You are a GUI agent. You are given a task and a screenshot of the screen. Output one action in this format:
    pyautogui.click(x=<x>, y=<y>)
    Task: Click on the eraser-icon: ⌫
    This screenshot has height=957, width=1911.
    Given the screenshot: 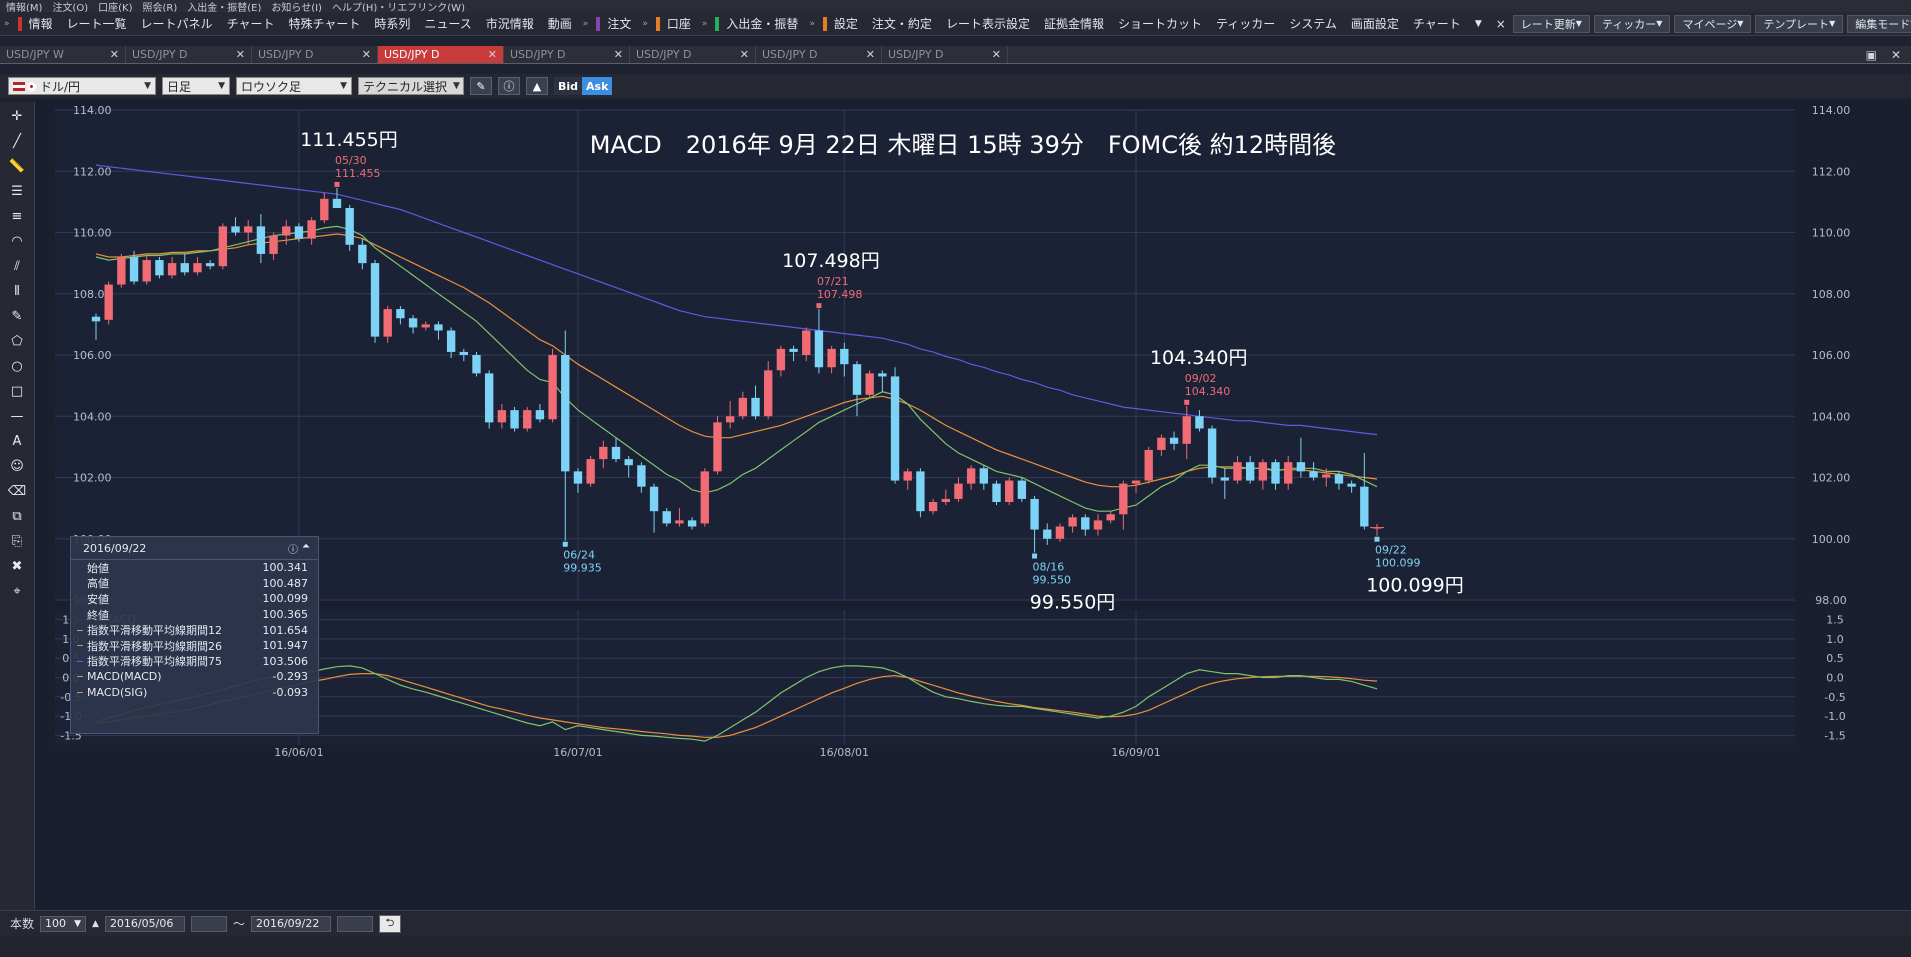 What is the action you would take?
    pyautogui.click(x=17, y=491)
    